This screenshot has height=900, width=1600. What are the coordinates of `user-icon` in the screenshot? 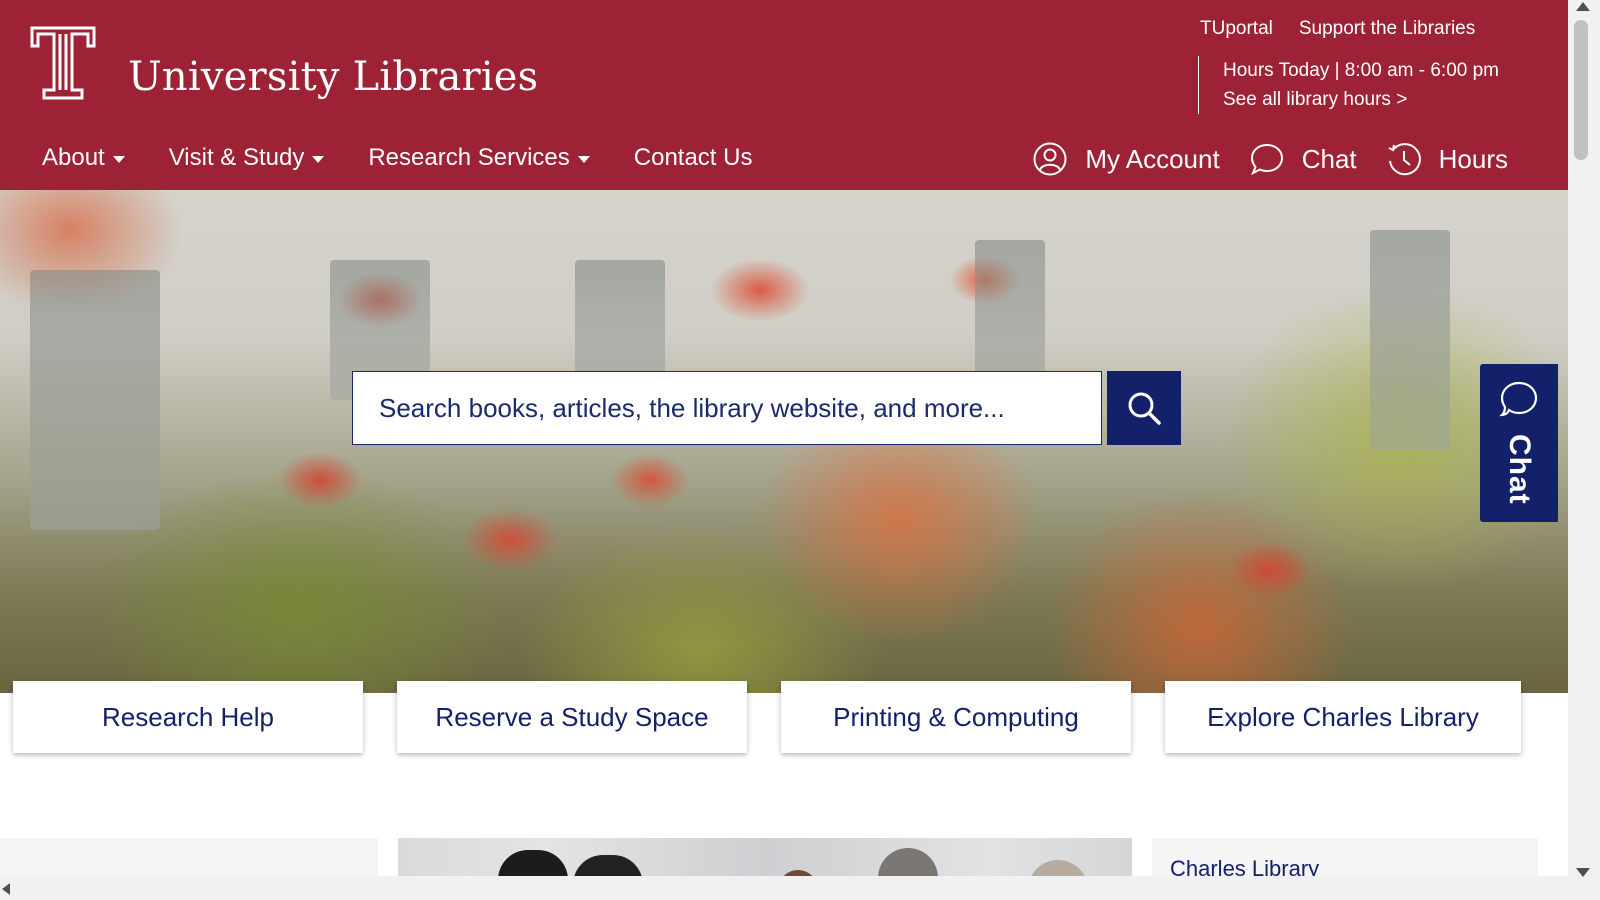 It's located at (1050, 159).